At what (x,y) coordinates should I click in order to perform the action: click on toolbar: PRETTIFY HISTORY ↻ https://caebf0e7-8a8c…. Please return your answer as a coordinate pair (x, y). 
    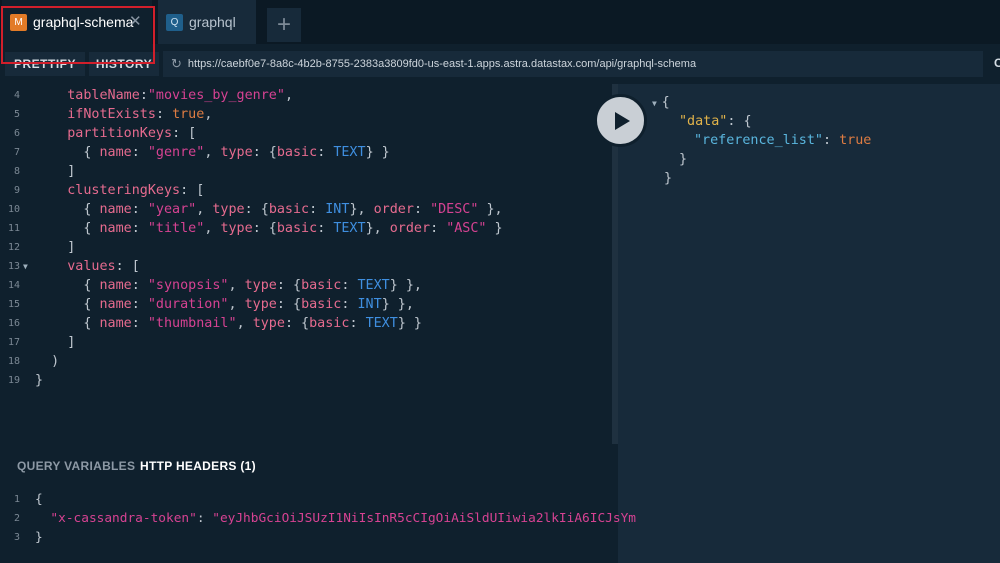
    Looking at the image, I should click on (500, 64).